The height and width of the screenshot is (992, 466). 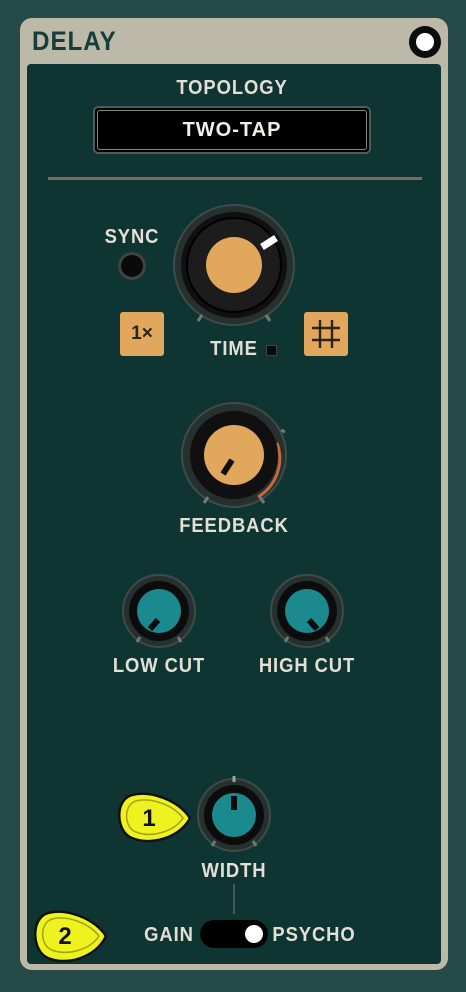 I want to click on marker-1-number: 1, so click(x=149, y=818).